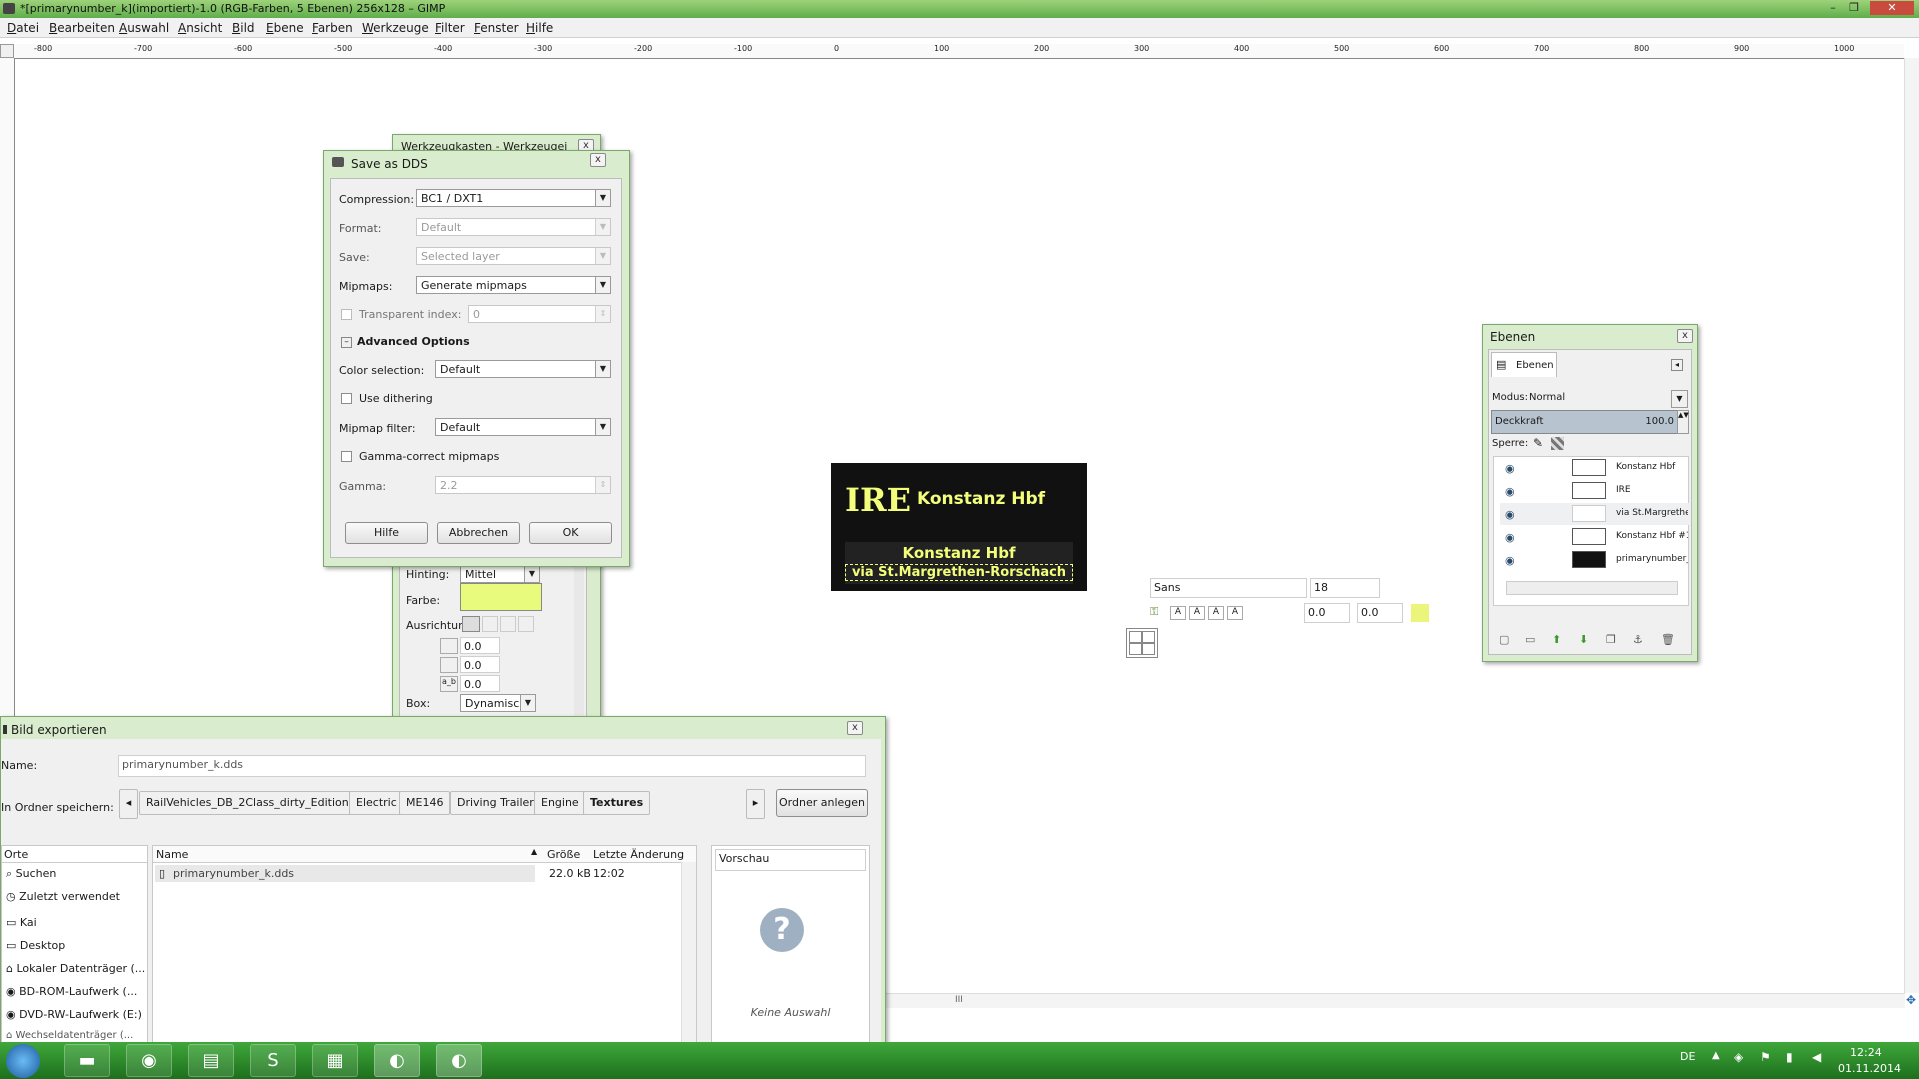  What do you see at coordinates (1611, 639) in the screenshot?
I see `duplicate-layer-icon: ❐` at bounding box center [1611, 639].